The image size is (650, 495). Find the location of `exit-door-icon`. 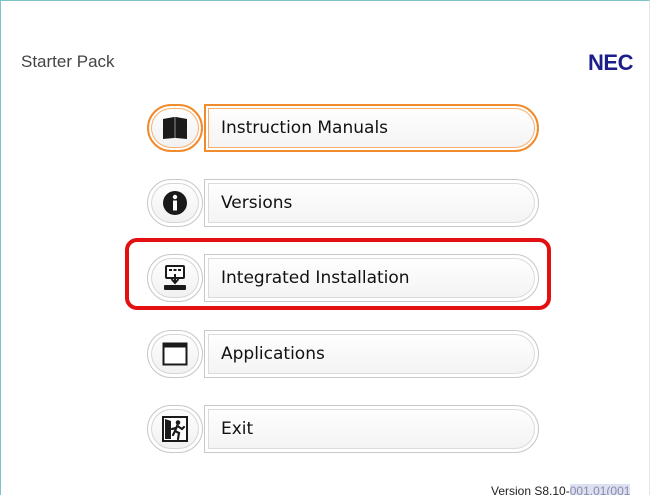

exit-door-icon is located at coordinates (175, 429).